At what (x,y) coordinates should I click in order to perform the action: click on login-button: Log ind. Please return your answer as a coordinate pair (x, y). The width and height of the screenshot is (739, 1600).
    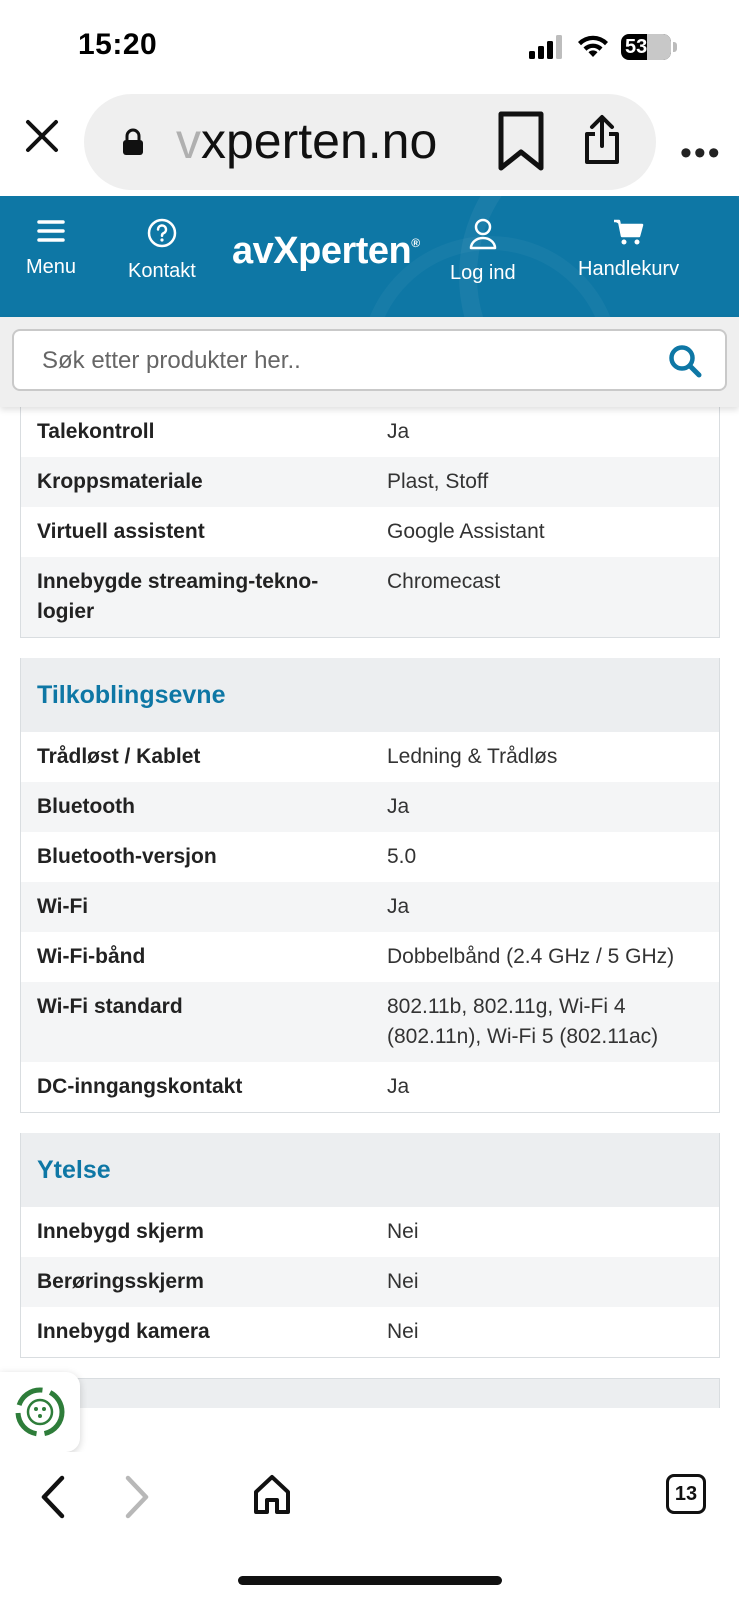
    Looking at the image, I should click on (483, 251).